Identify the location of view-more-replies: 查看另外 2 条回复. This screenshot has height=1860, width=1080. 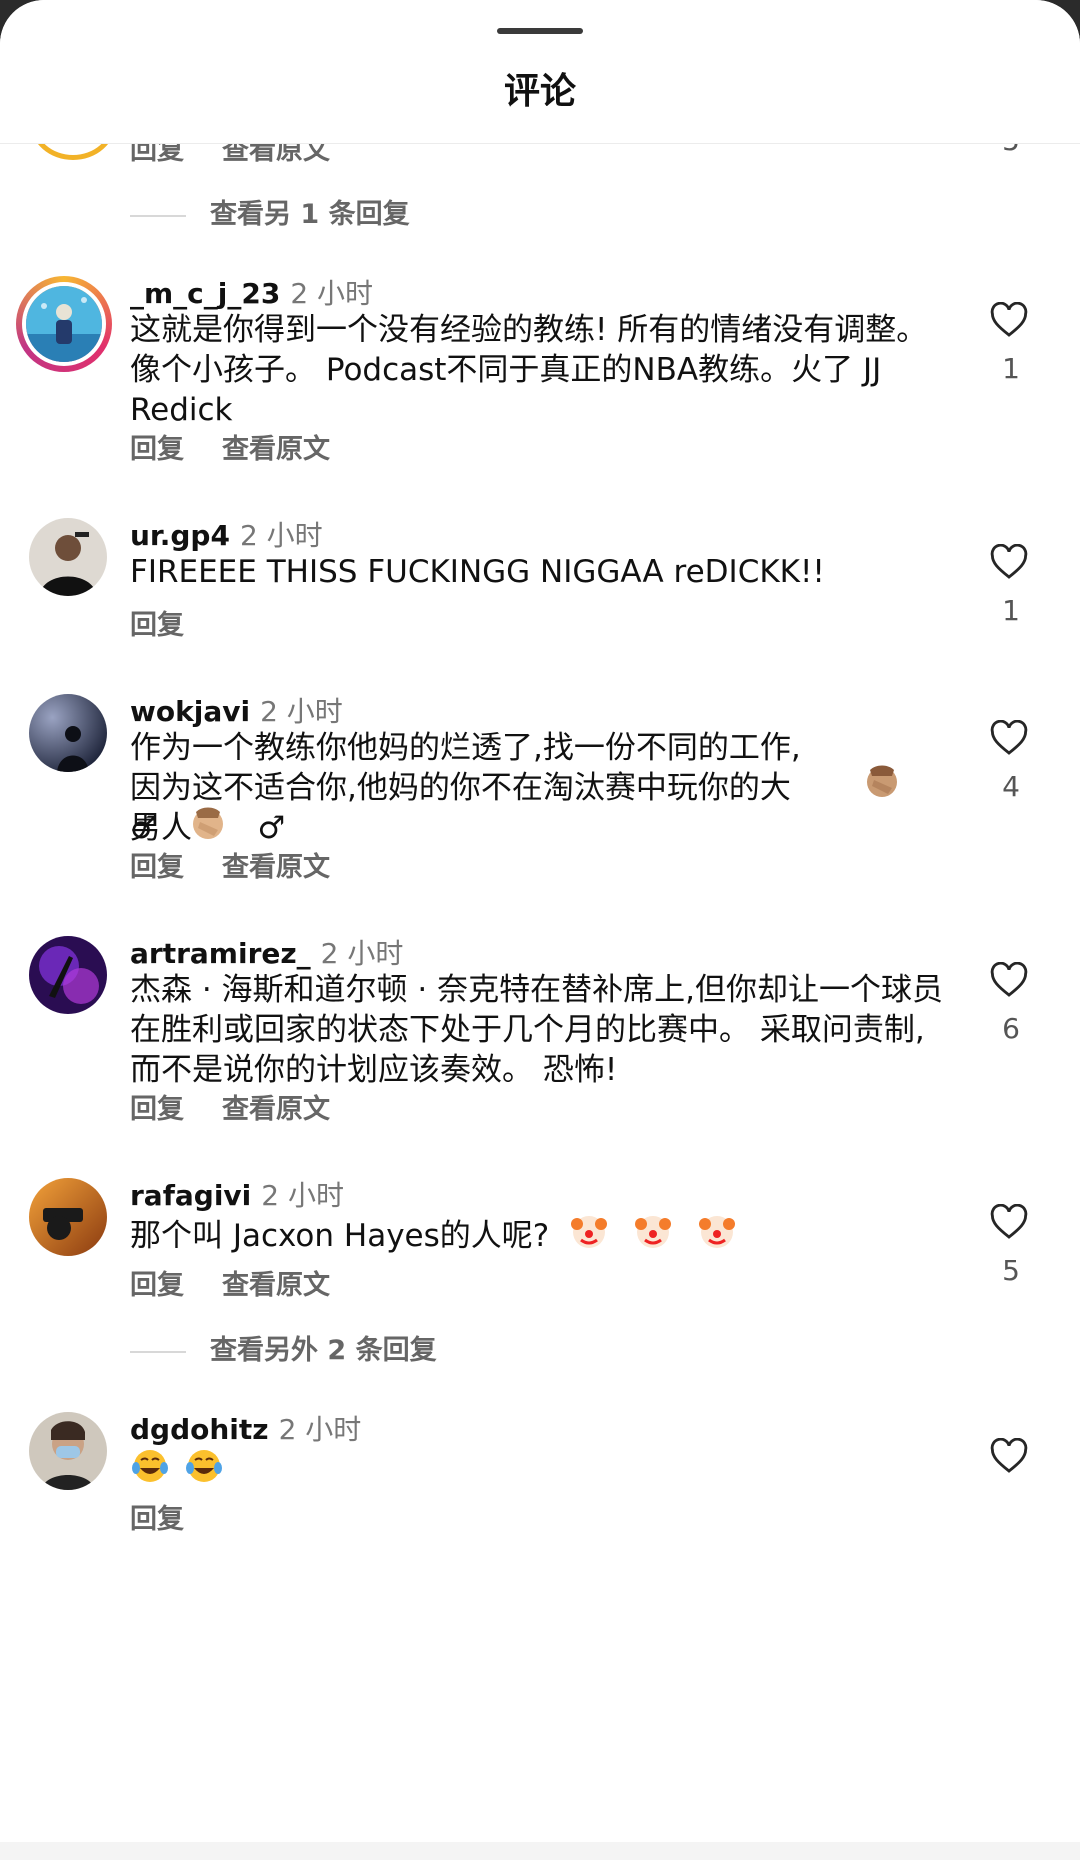
(283, 1347).